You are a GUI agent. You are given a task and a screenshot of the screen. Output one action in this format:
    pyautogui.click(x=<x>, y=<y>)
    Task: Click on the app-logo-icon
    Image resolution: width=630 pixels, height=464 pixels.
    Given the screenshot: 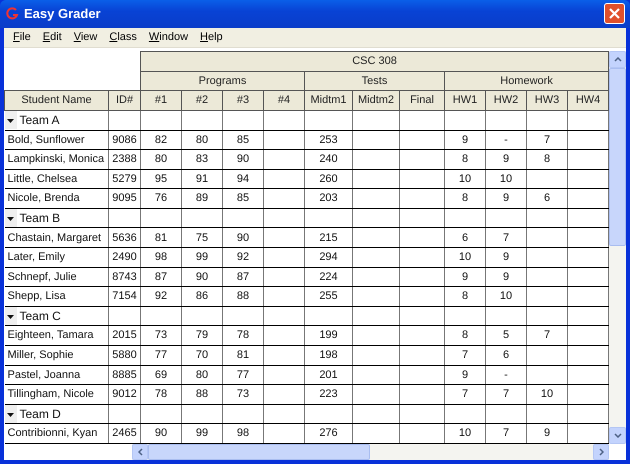 What is the action you would take?
    pyautogui.click(x=12, y=13)
    